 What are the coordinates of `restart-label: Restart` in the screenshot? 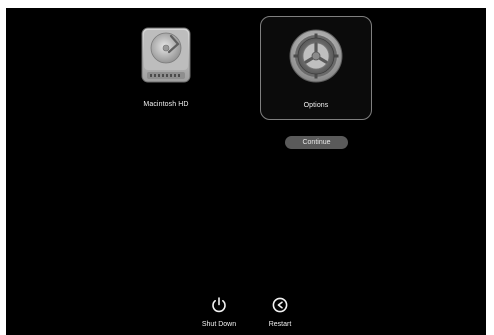 It's located at (280, 324).